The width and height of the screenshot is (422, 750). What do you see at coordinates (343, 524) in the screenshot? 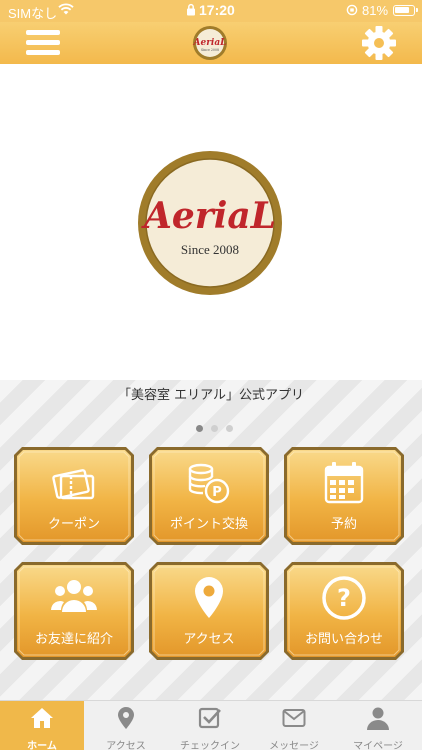
I see `tile-label: 予約` at bounding box center [343, 524].